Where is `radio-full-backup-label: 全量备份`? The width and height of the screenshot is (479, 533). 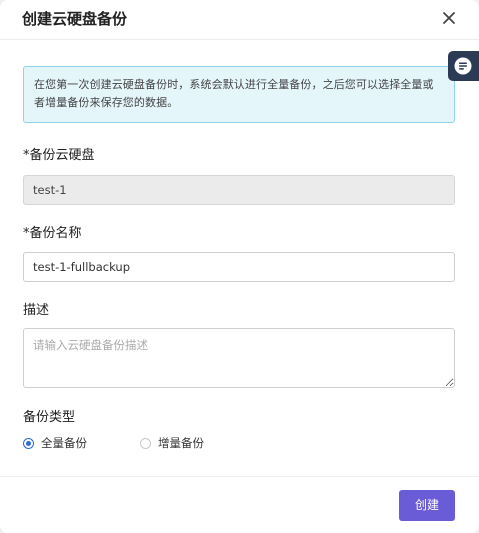
radio-full-backup-label: 全量备份 is located at coordinates (64, 443).